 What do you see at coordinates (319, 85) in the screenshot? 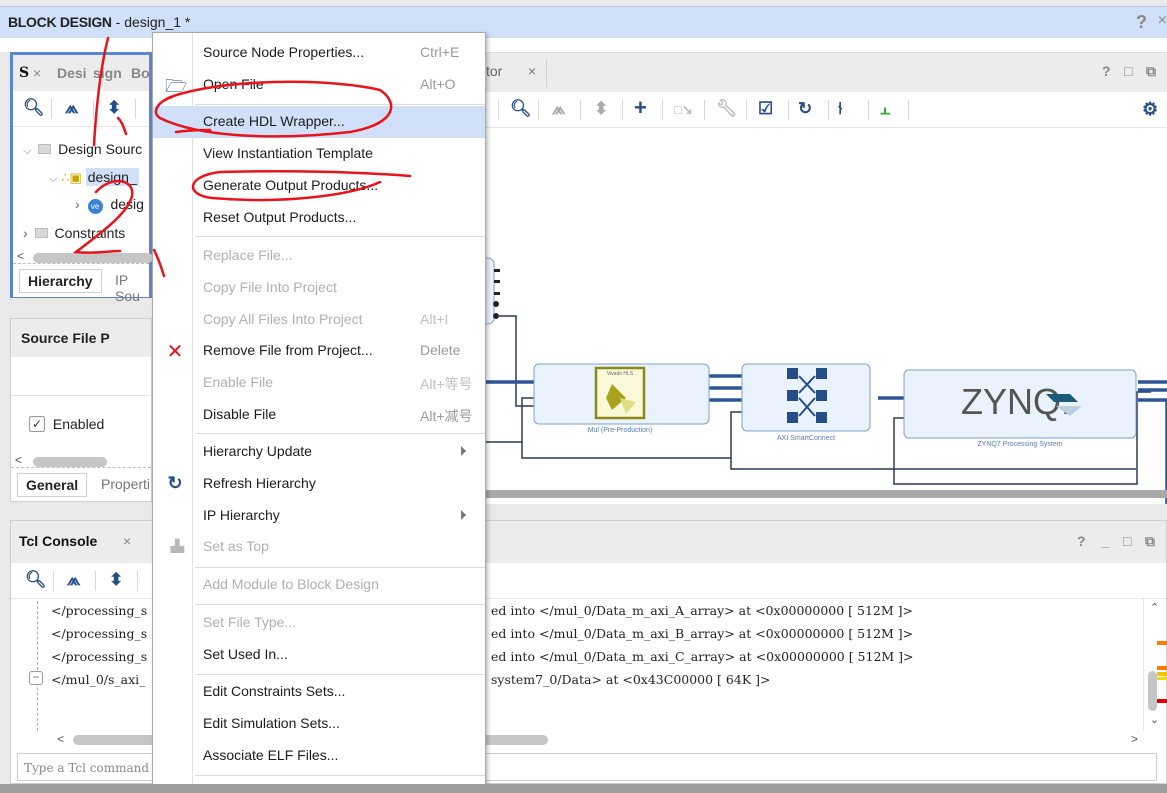
I see `menu-item-open-file: 🗁︎ Open File Alt+O` at bounding box center [319, 85].